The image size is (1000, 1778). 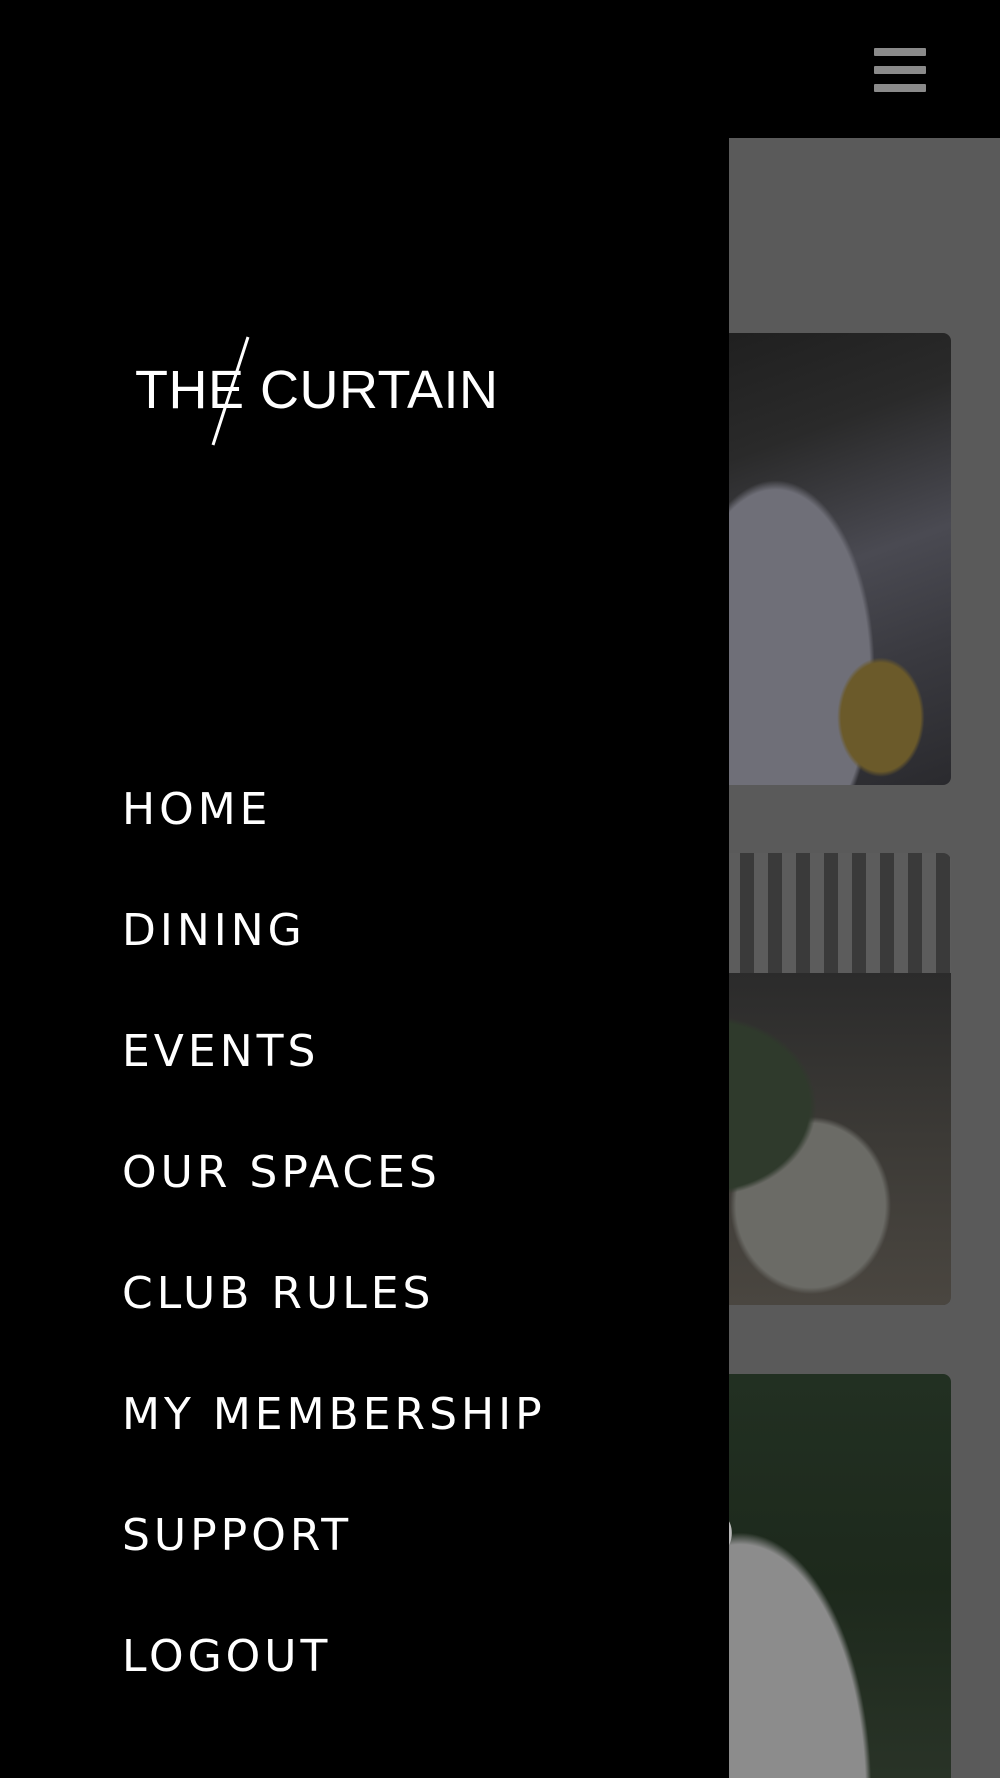 I want to click on menu-item-club-rules: CLUB RULES, so click(x=334, y=1324).